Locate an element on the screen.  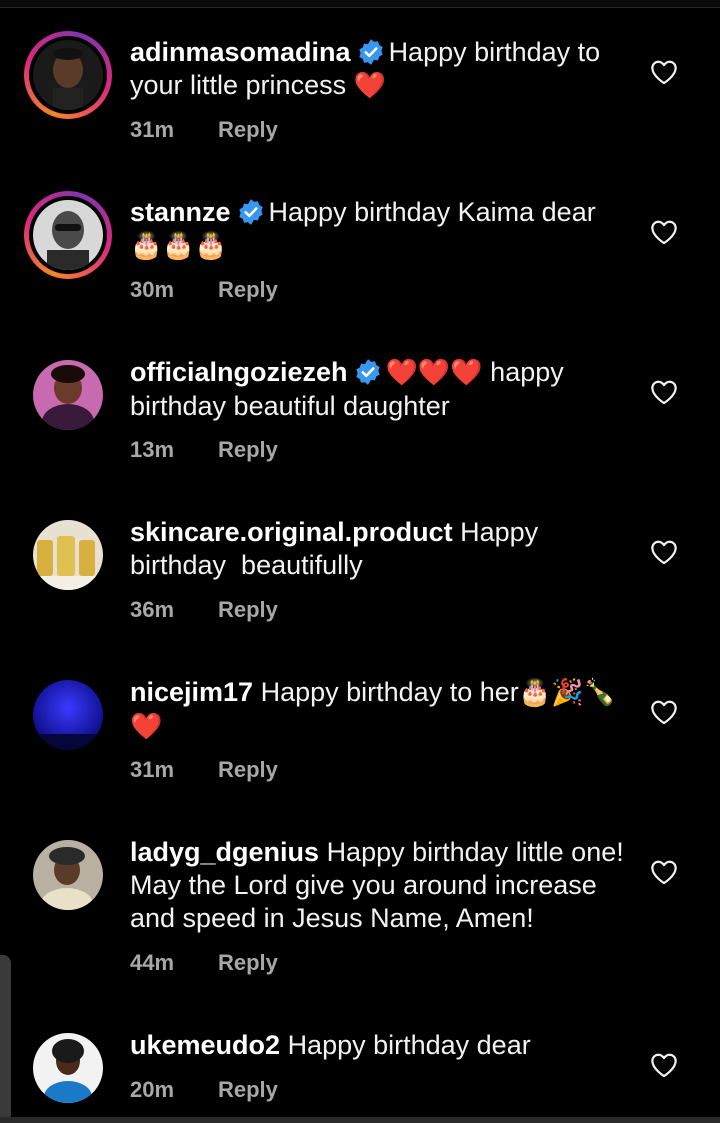
comment-body: Happy birthday Kaima dear is located at coordinates (432, 212).